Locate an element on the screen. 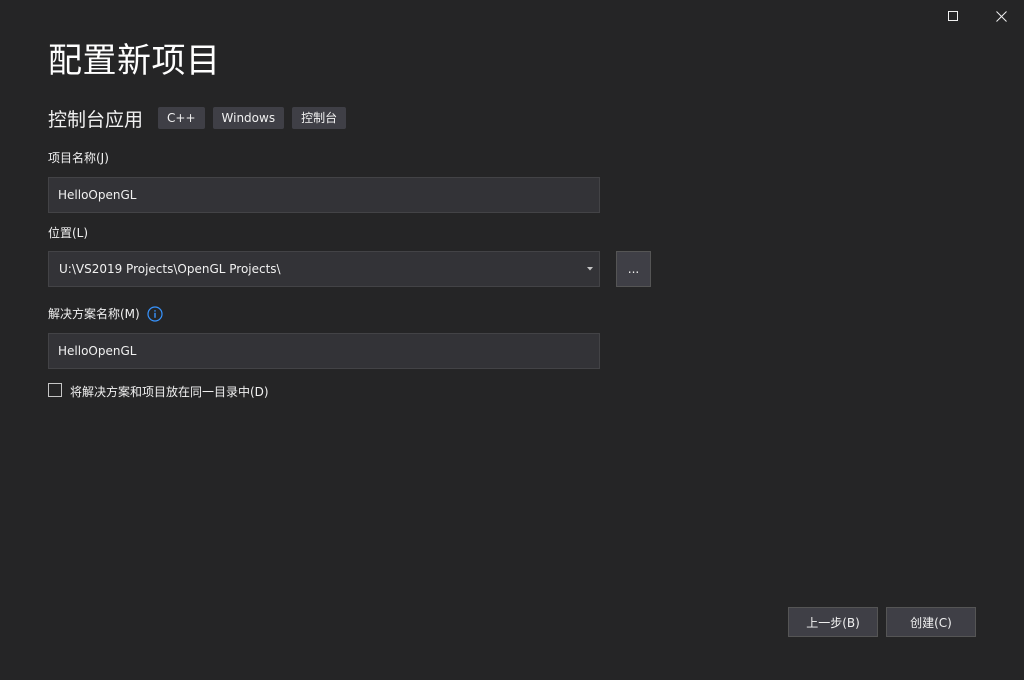  maximize-button is located at coordinates (953, 16).